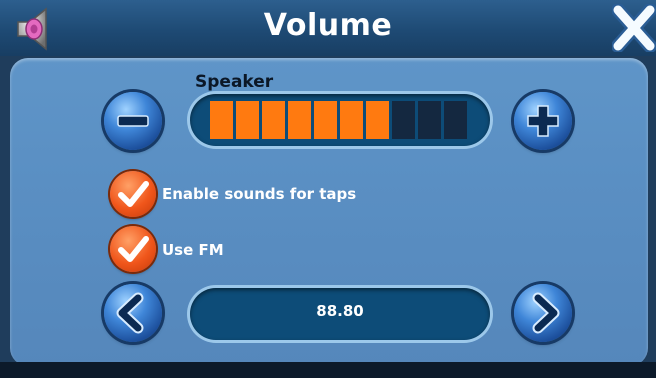  Describe the element at coordinates (634, 28) in the screenshot. I see `close-icon` at that location.